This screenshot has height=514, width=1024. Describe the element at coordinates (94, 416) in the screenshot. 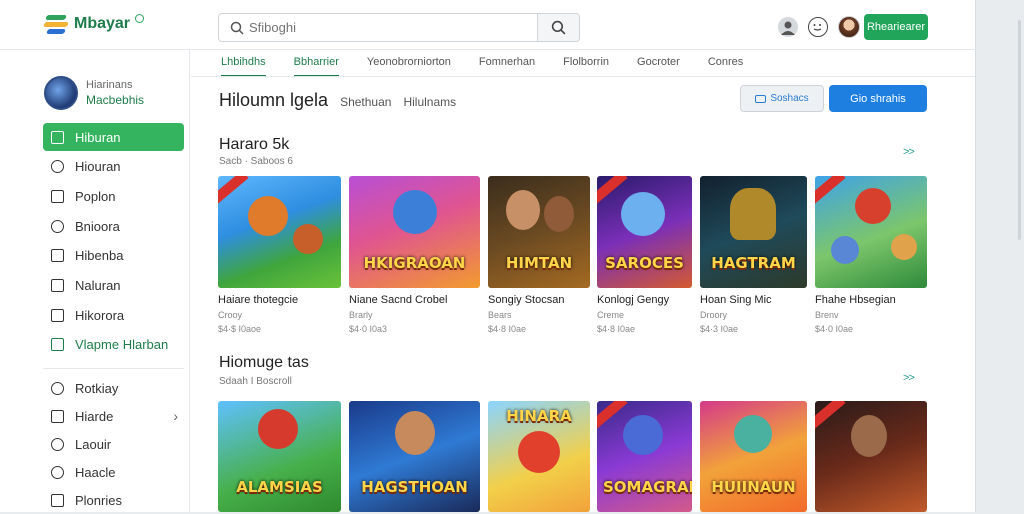

I see `sidebar-item-label: Hiarde` at that location.